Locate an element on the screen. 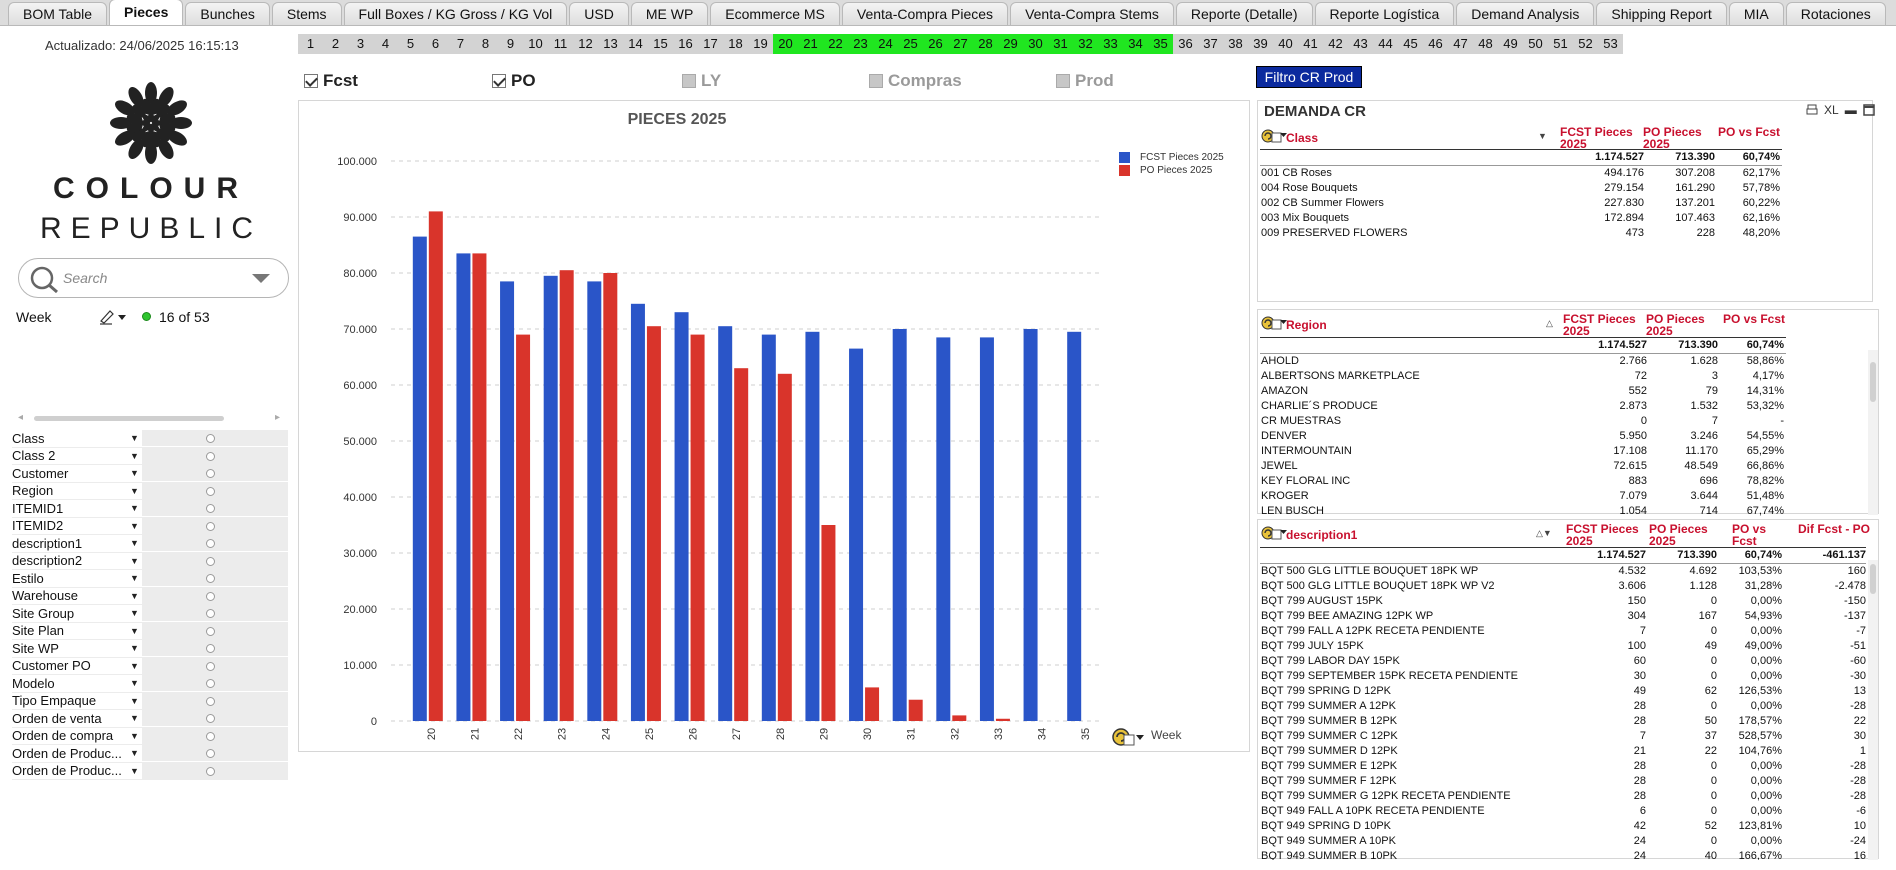 The width and height of the screenshot is (1896, 870). tab-bunches: Bunches is located at coordinates (227, 13).